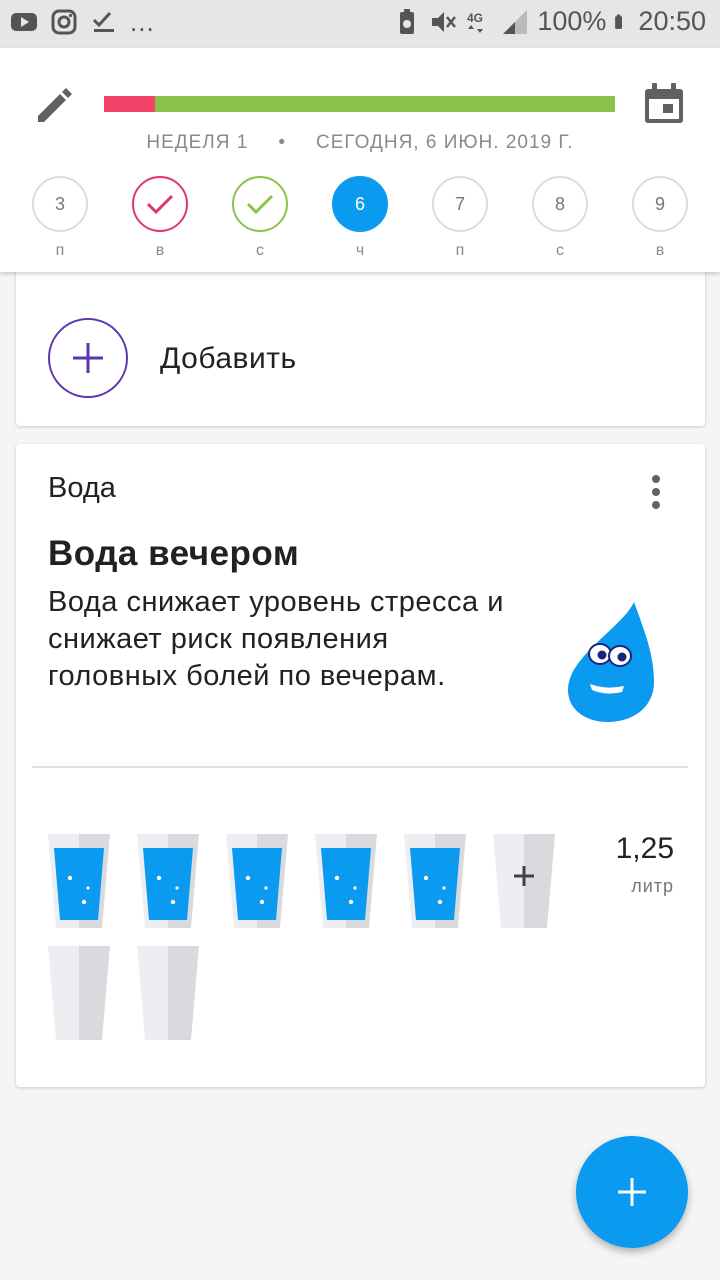 The width and height of the screenshot is (720, 1280). I want to click on date-label: СЕГОДНЯ, 6 ИЮН. 2019 Г., so click(445, 142).